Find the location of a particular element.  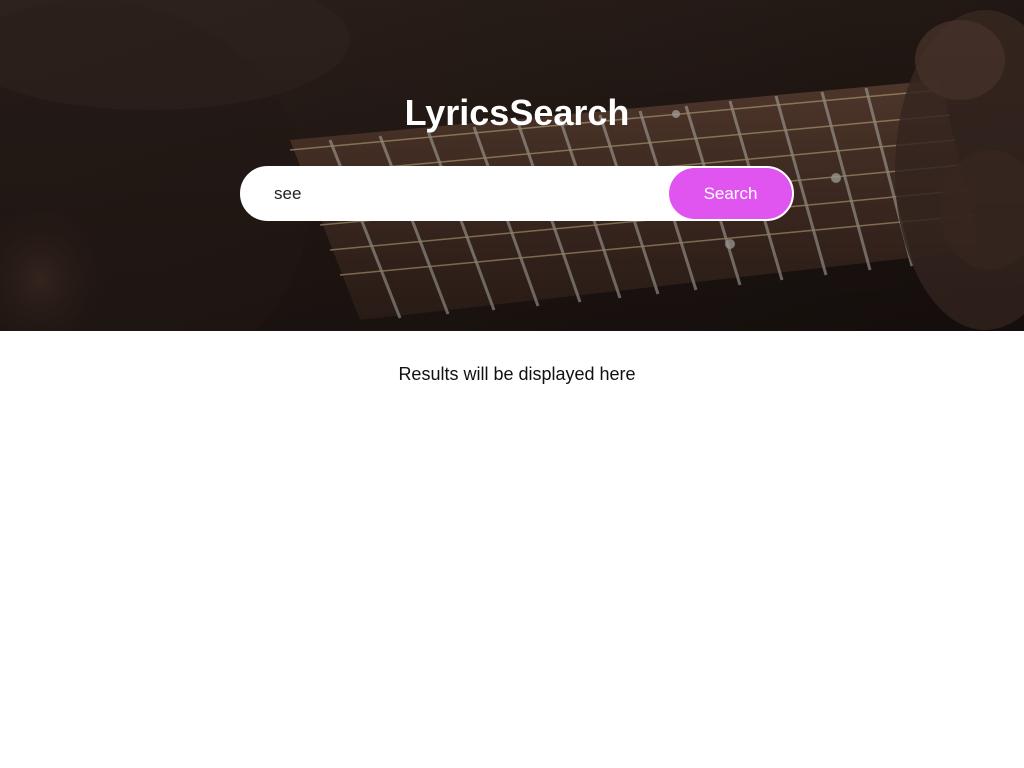

results-placeholder-text: Results will be displayed here is located at coordinates (517, 374).